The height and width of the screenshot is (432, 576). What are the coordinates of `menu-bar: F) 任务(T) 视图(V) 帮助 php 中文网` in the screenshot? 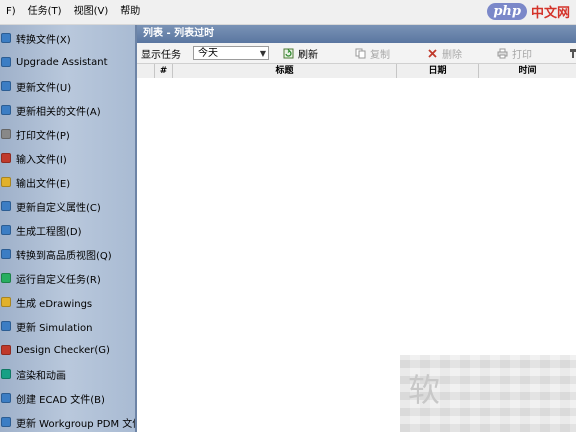 It's located at (288, 12).